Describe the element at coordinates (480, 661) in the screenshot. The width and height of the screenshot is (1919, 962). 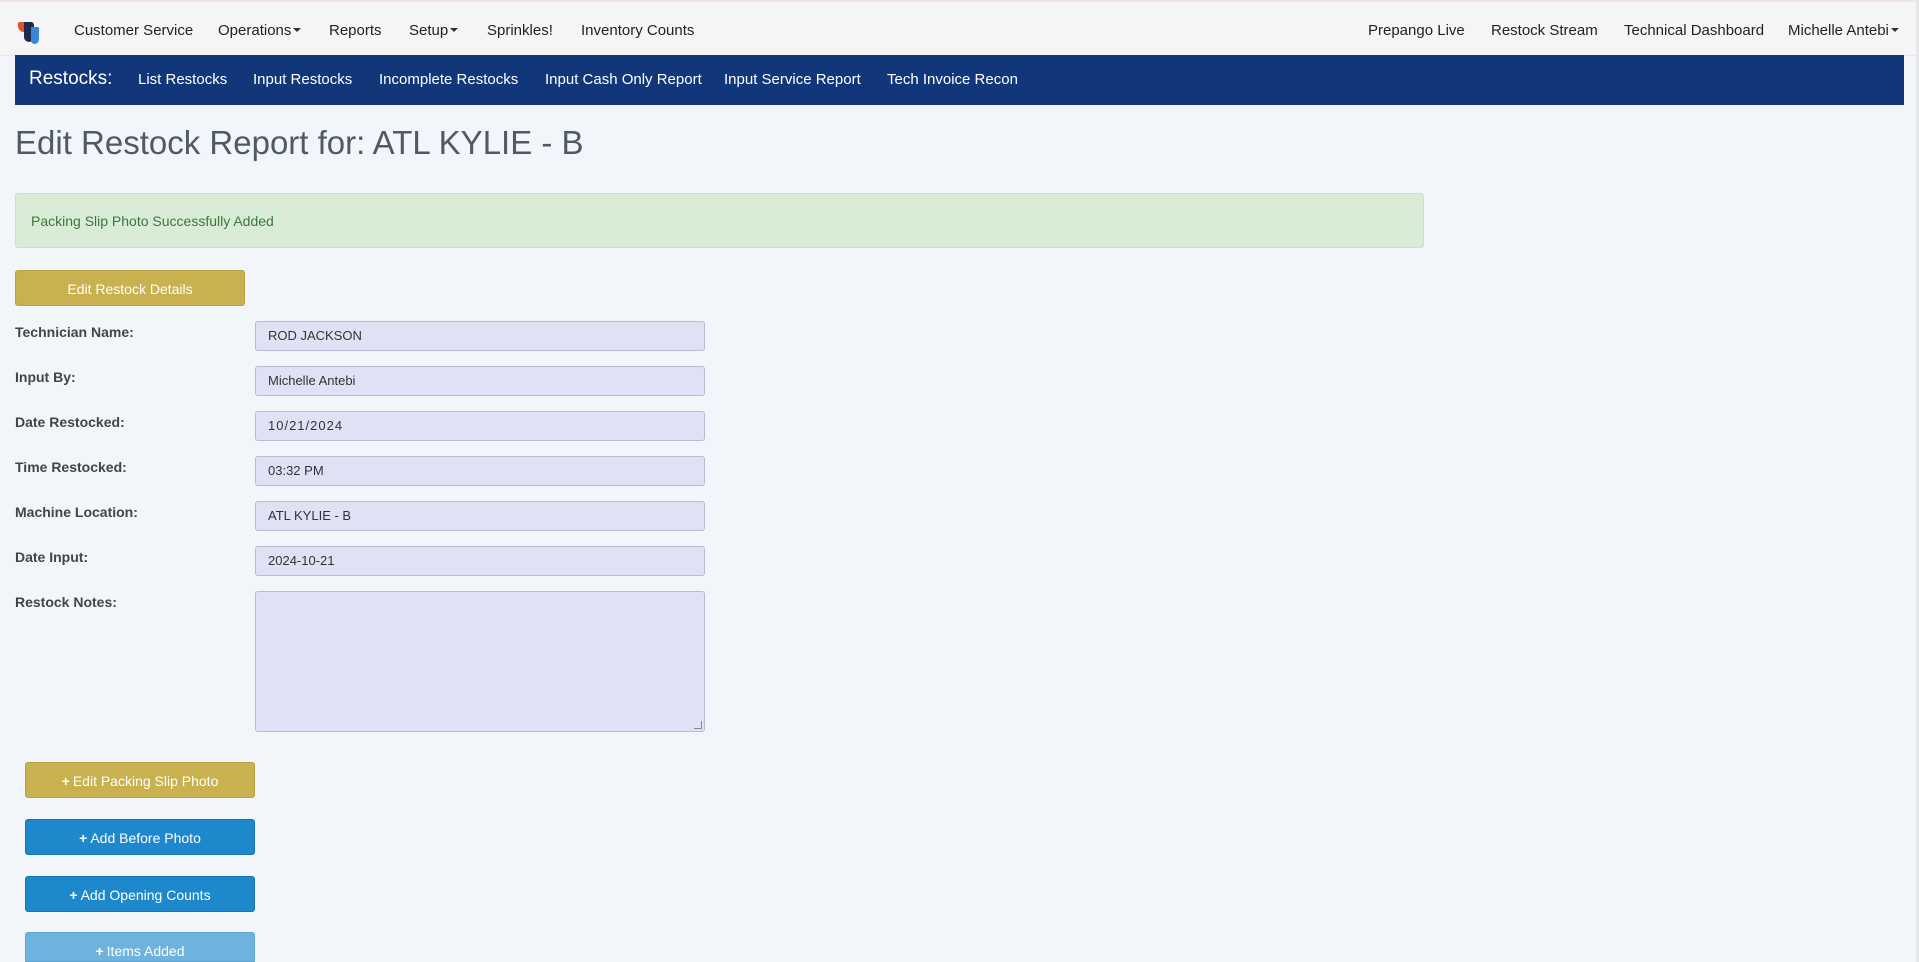
I see `restock-notes-textarea` at that location.